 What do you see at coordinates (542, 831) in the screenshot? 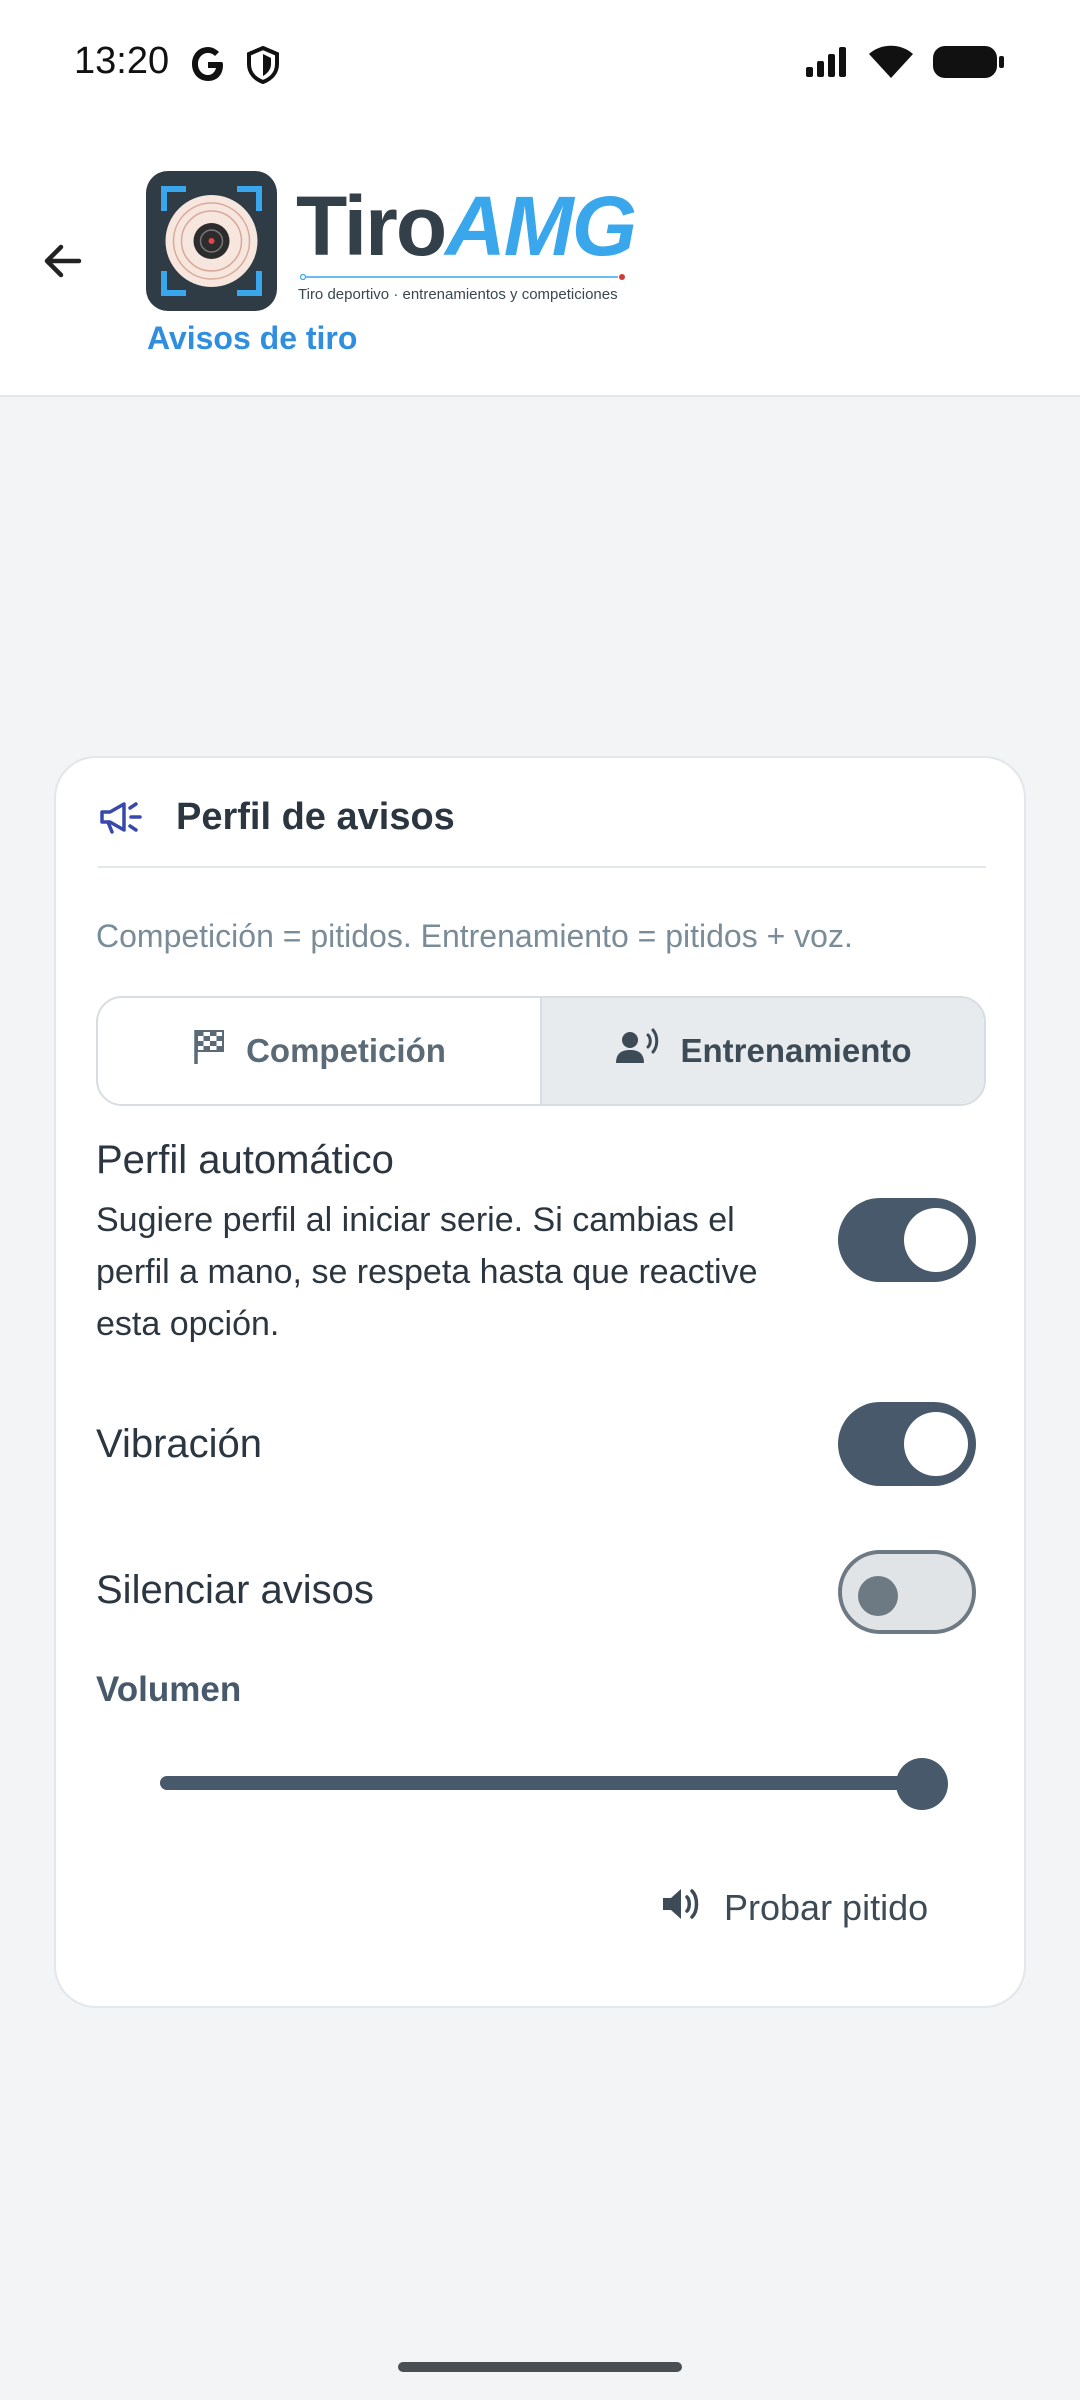
I see `card-header: Perfil de avisos` at bounding box center [542, 831].